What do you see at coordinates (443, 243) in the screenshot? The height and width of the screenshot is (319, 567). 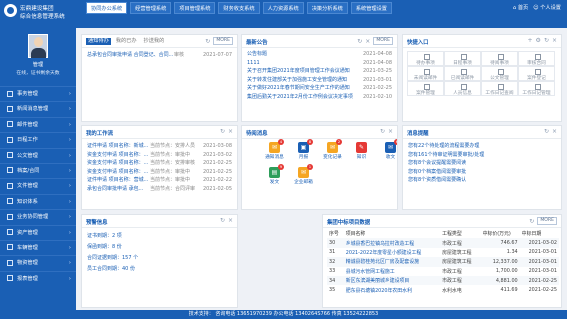 I see `table-row: 30 乡城县香巴拉镇乌拉村改造工程 市政工程 746.67 2021-03-02` at bounding box center [443, 243].